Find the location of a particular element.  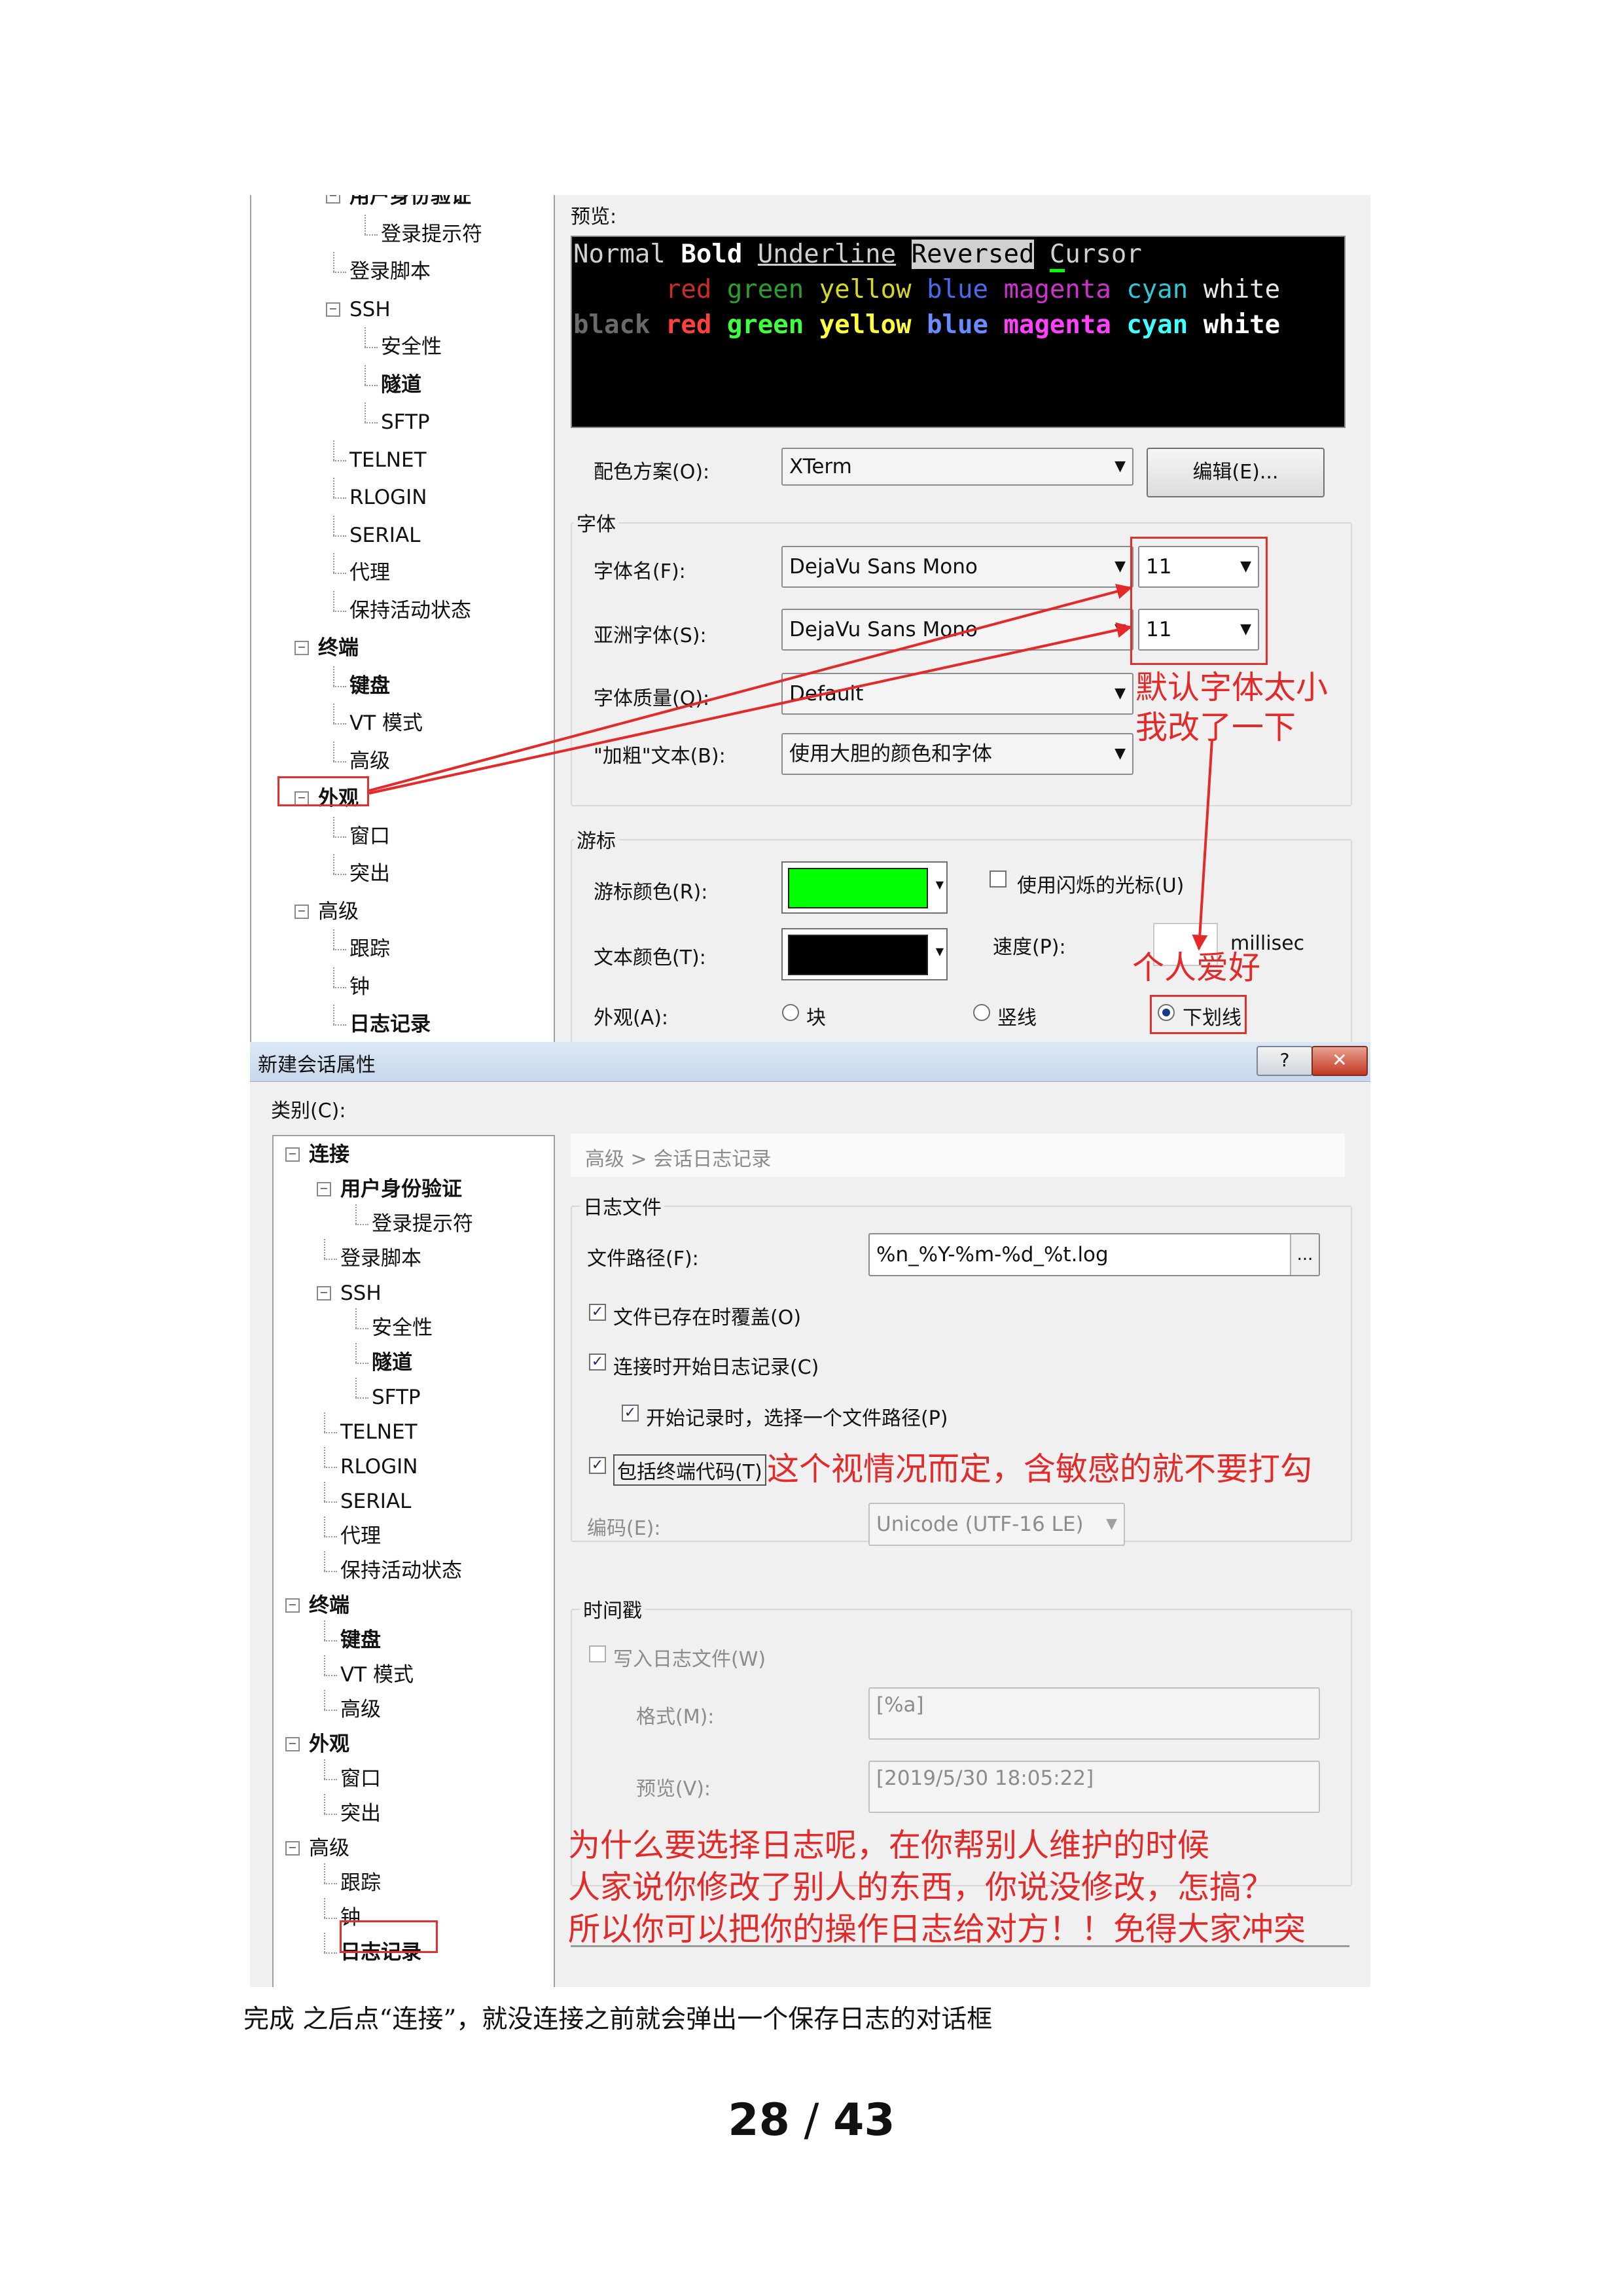

font-name-select: DejaVu Sans Mono ▼ is located at coordinates (957, 567).